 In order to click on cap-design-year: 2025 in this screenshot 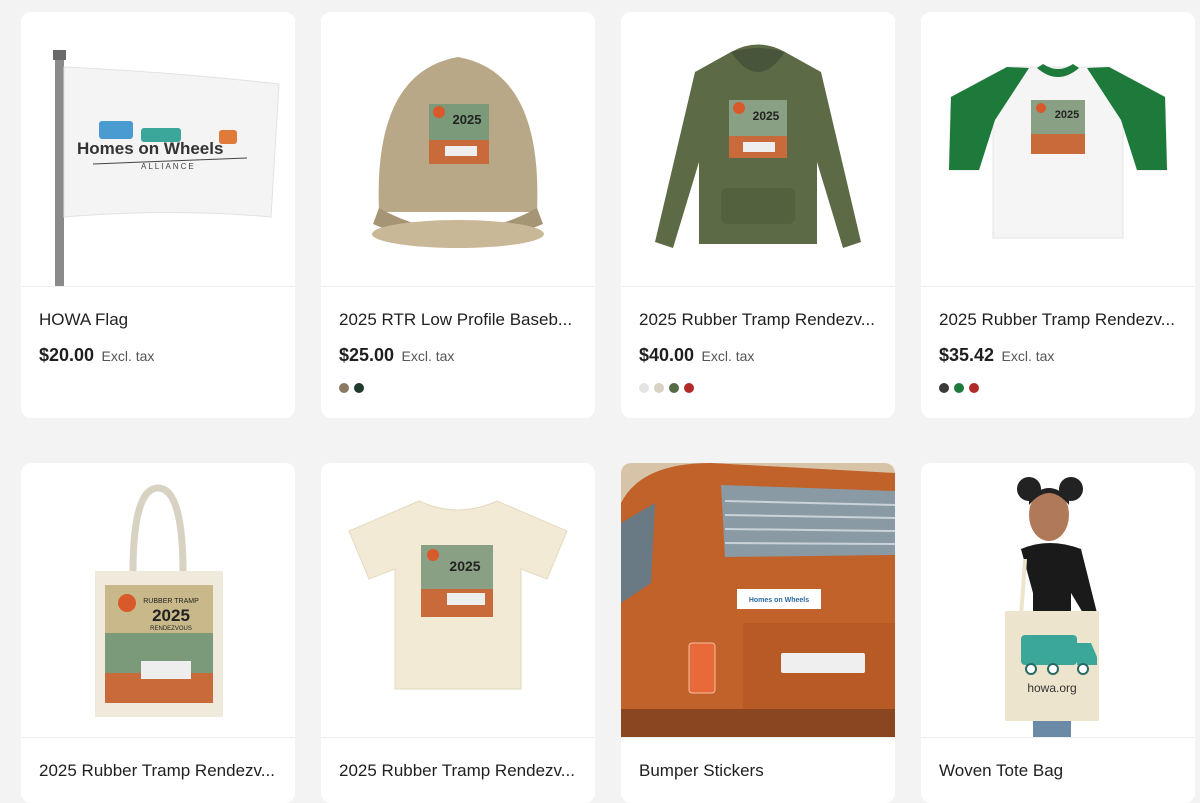, I will do `click(467, 119)`.